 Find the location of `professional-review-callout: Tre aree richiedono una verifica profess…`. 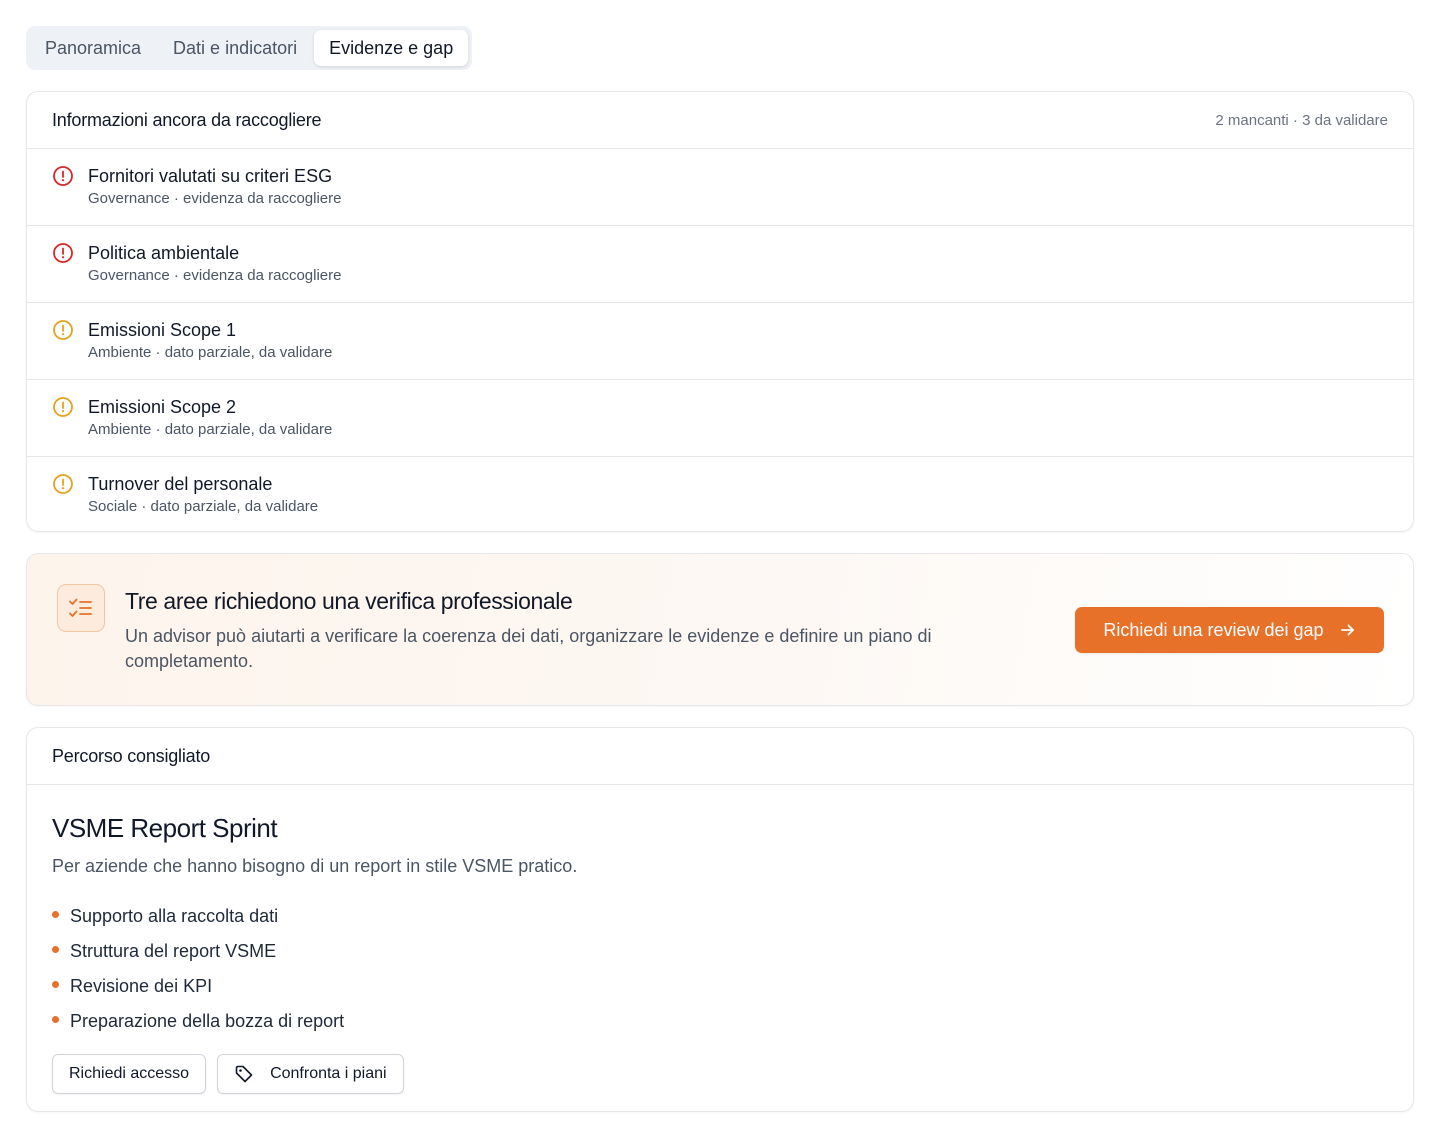

professional-review-callout: Tre aree richiedono una verifica profess… is located at coordinates (720, 629).